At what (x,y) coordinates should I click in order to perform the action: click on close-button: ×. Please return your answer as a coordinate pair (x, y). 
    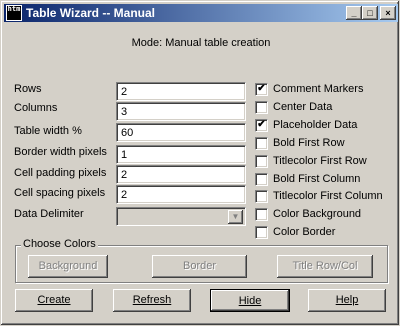
    Looking at the image, I should click on (388, 13).